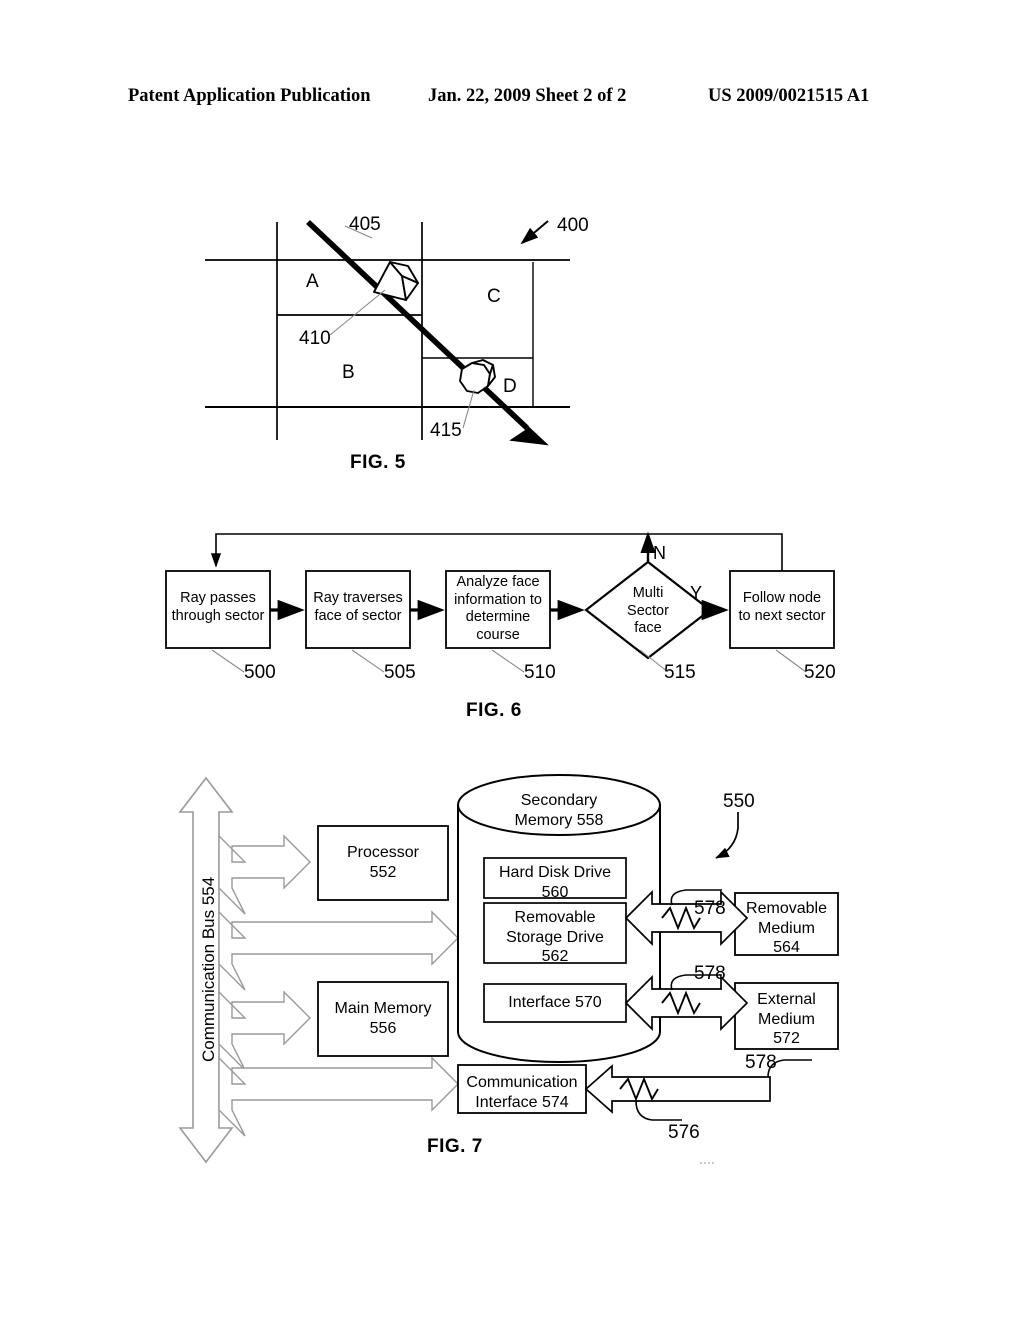  What do you see at coordinates (677, 1089) in the screenshot?
I see `fig7-comm-channel` at bounding box center [677, 1089].